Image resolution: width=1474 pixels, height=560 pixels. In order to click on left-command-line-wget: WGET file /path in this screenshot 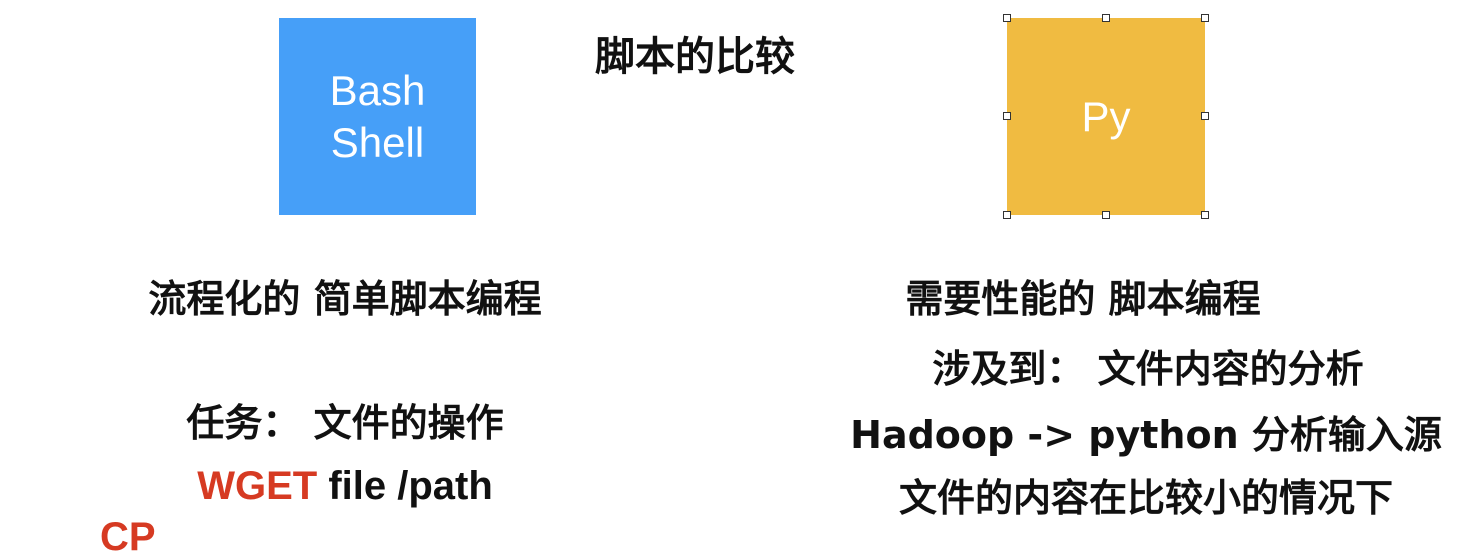, I will do `click(345, 486)`.